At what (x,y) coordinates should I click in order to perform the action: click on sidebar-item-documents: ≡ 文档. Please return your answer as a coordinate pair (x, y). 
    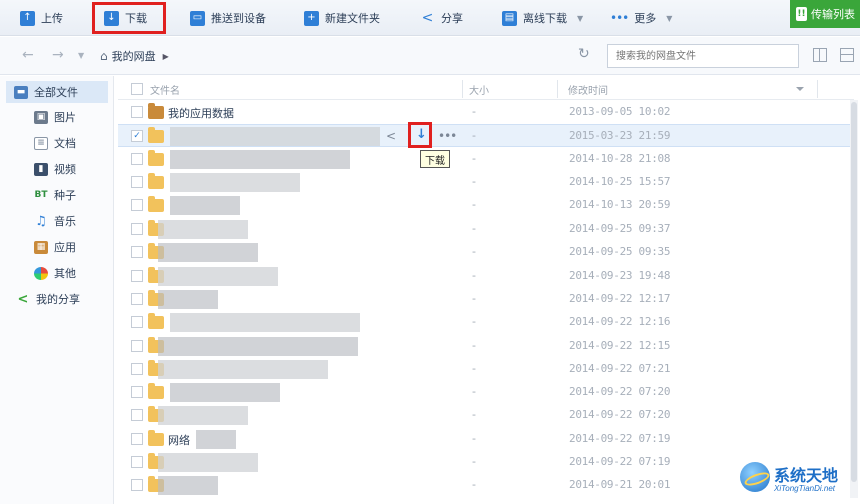
    Looking at the image, I should click on (55, 143).